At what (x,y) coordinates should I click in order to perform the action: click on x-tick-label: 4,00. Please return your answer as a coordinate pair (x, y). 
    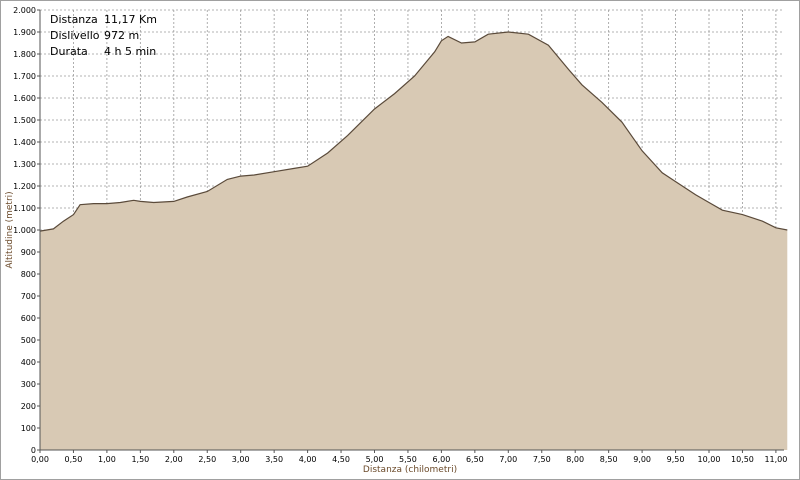
    Looking at the image, I should click on (308, 459).